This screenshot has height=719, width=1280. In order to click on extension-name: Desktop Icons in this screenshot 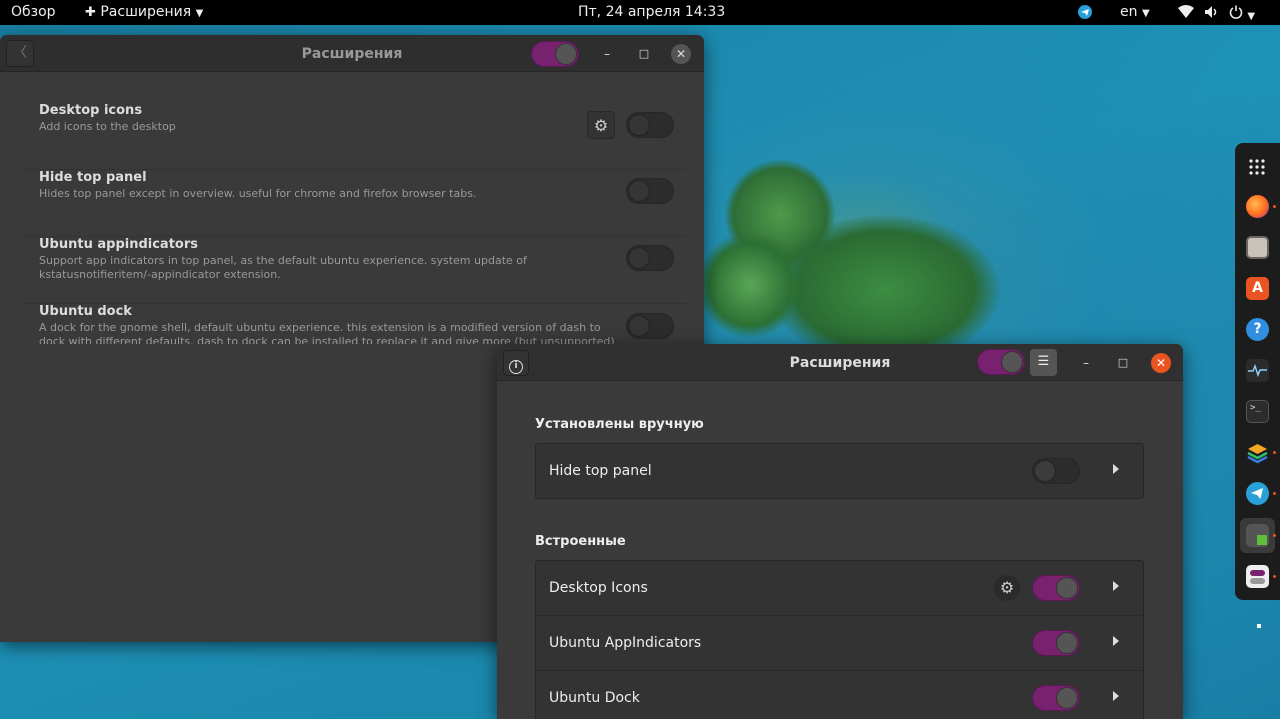, I will do `click(598, 588)`.